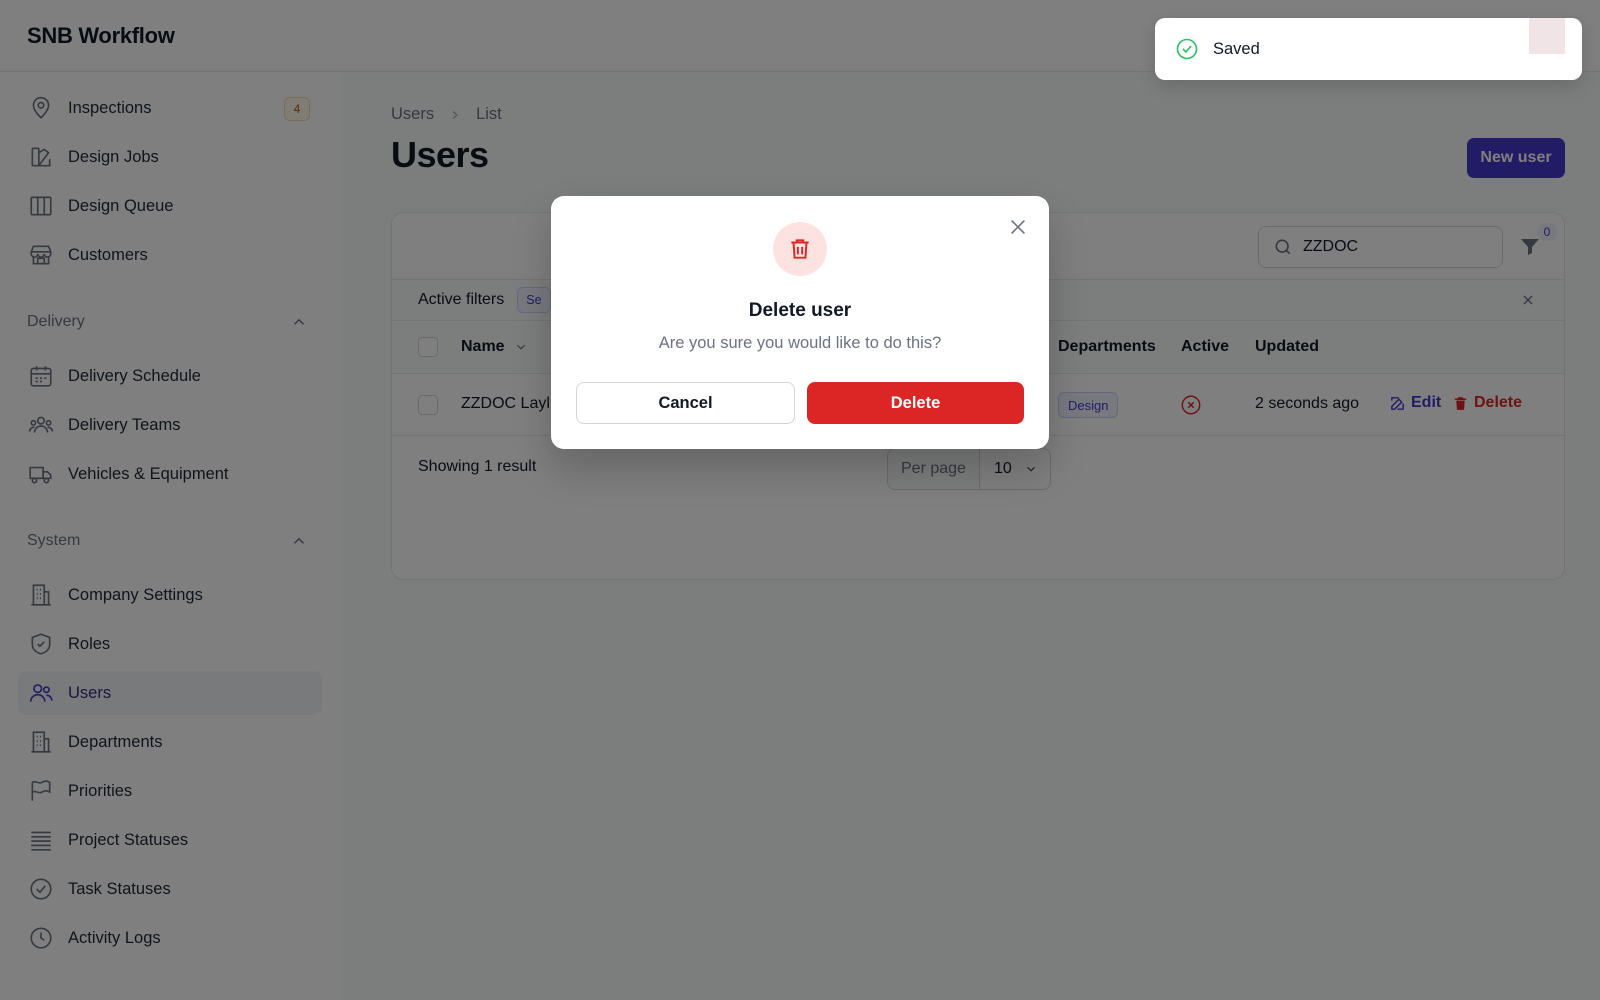  What do you see at coordinates (1187, 49) in the screenshot?
I see `check-circle-icon` at bounding box center [1187, 49].